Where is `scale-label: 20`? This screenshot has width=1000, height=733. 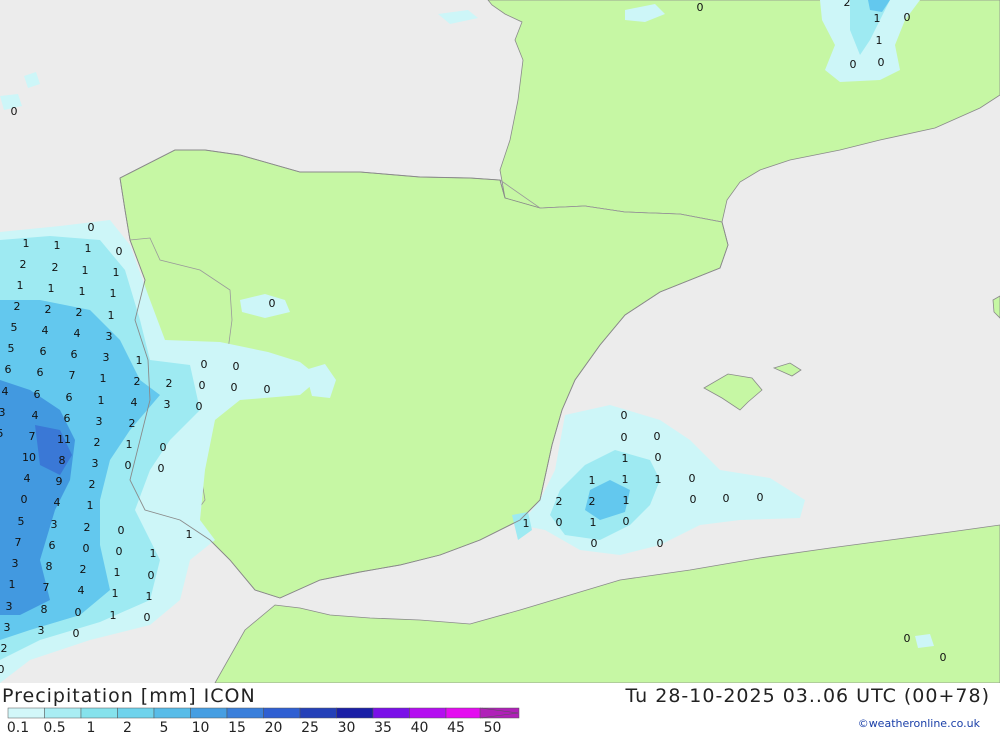
scale-label: 20 is located at coordinates (274, 726).